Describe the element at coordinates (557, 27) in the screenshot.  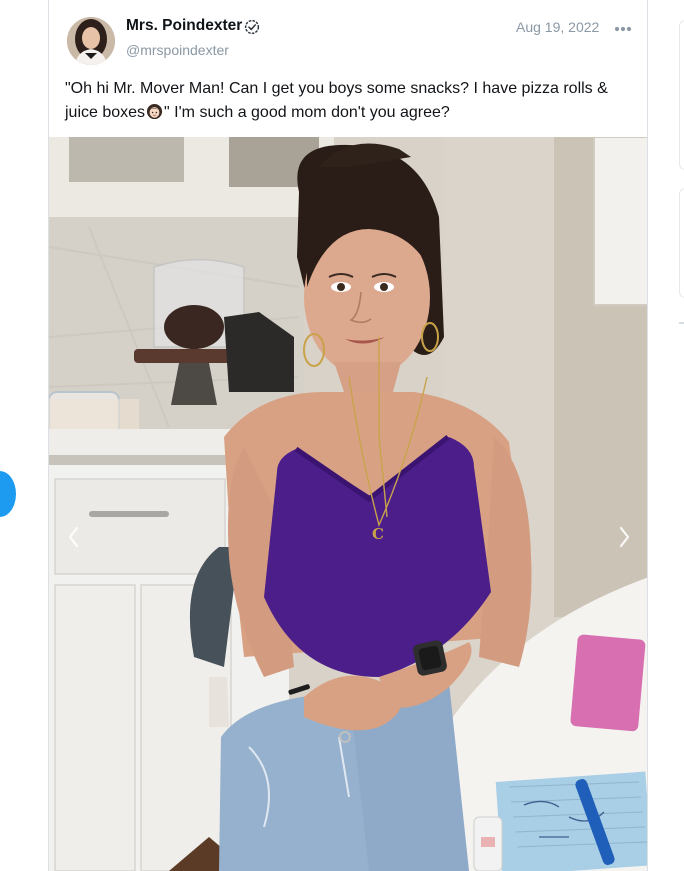
I see `post-date: Aug 19, 2022` at that location.